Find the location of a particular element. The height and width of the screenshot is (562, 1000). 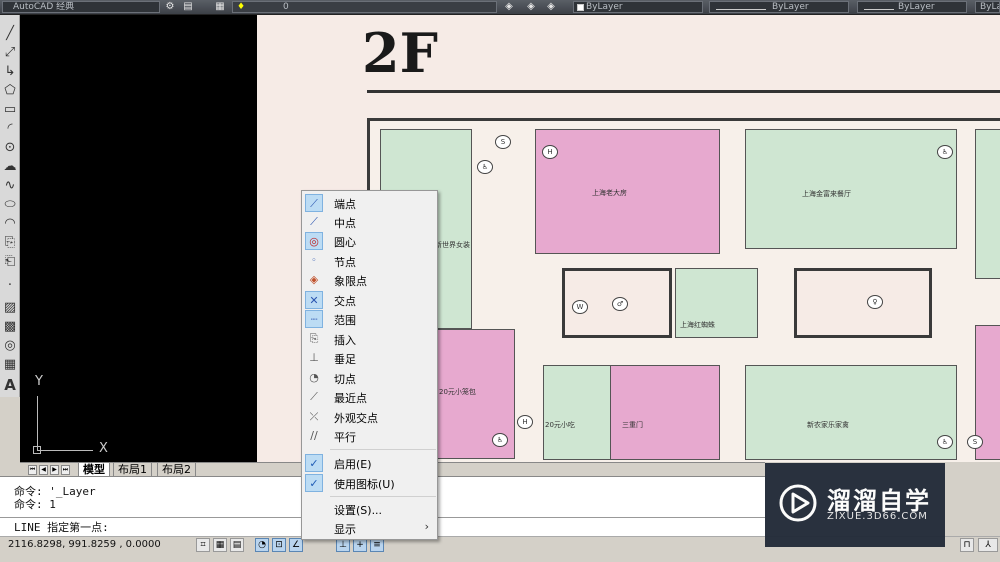

menu-item-nearest: ⟋ 最近点 is located at coordinates (370, 396).